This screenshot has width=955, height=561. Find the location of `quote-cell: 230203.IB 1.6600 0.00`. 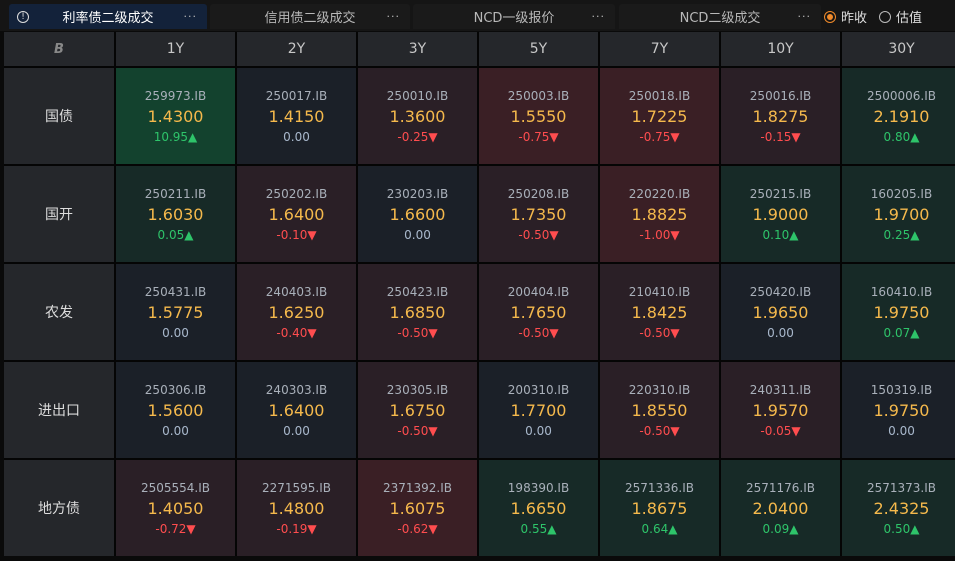

quote-cell: 230203.IB 1.6600 0.00 is located at coordinates (417, 214).